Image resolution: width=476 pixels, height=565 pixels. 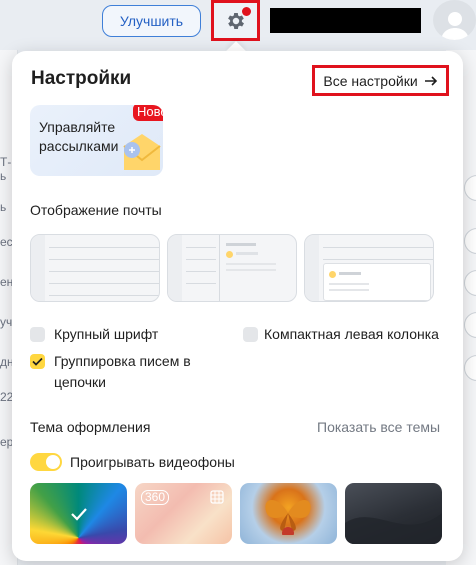 What do you see at coordinates (246, 11) in the screenshot?
I see `notification-dot` at bounding box center [246, 11].